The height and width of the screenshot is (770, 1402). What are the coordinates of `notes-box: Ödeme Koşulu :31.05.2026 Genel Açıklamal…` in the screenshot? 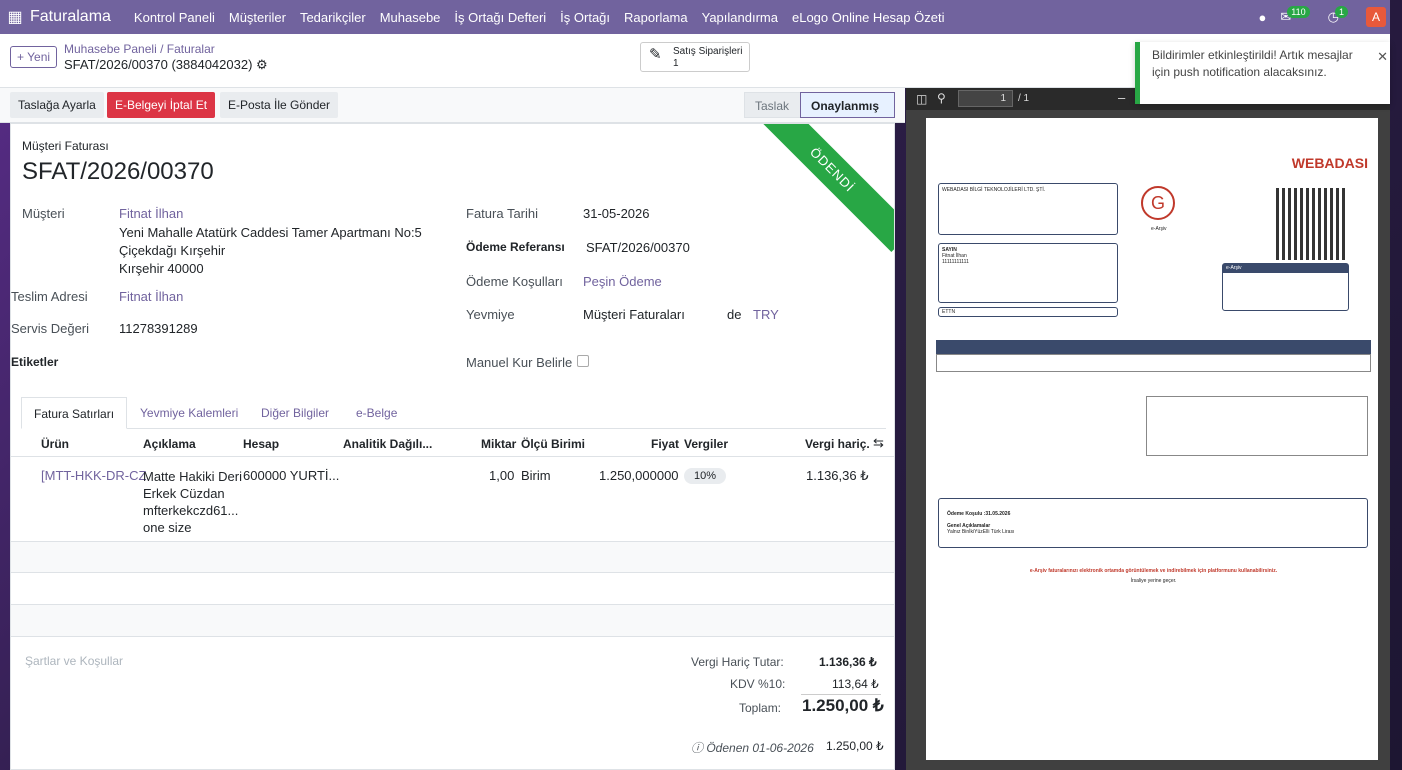 It's located at (1153, 523).